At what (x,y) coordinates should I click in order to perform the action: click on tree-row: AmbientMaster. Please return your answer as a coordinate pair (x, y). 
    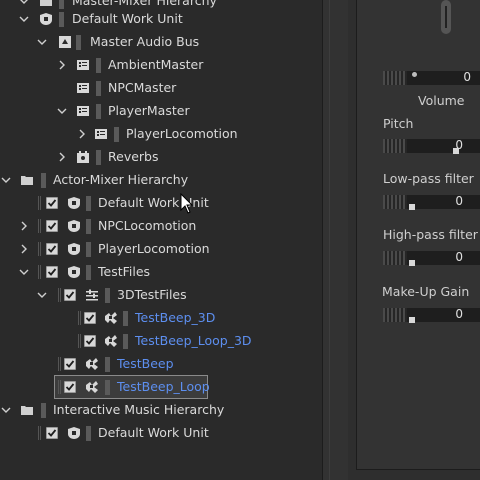
    Looking at the image, I should click on (161, 65).